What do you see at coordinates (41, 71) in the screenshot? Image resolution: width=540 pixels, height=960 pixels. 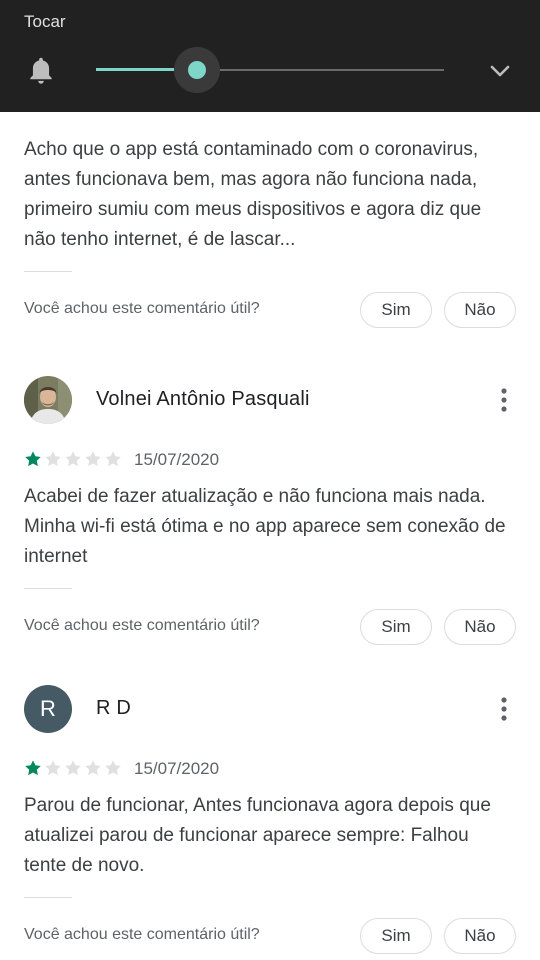 I see `bell-icon` at bounding box center [41, 71].